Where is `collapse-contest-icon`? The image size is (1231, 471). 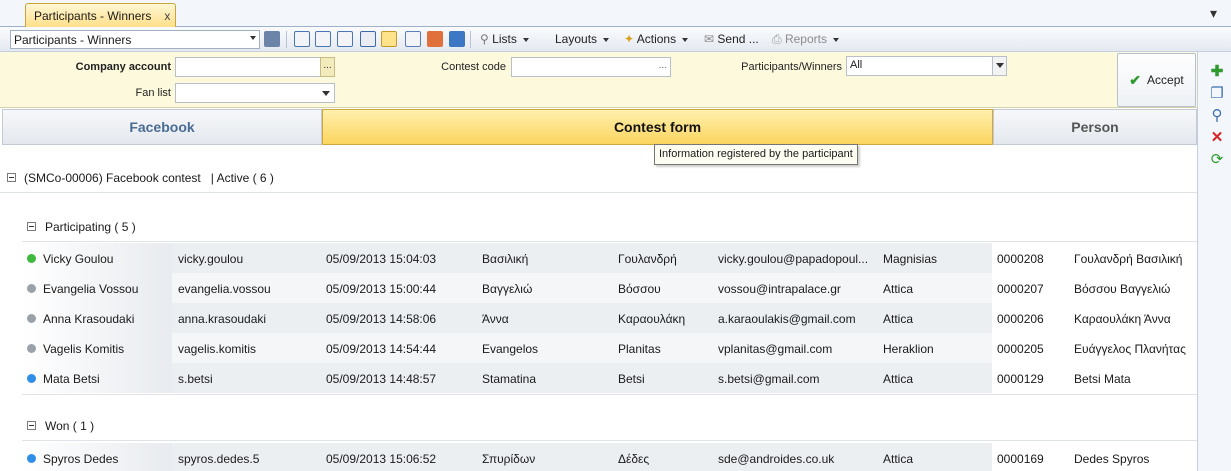 collapse-contest-icon is located at coordinates (11, 177).